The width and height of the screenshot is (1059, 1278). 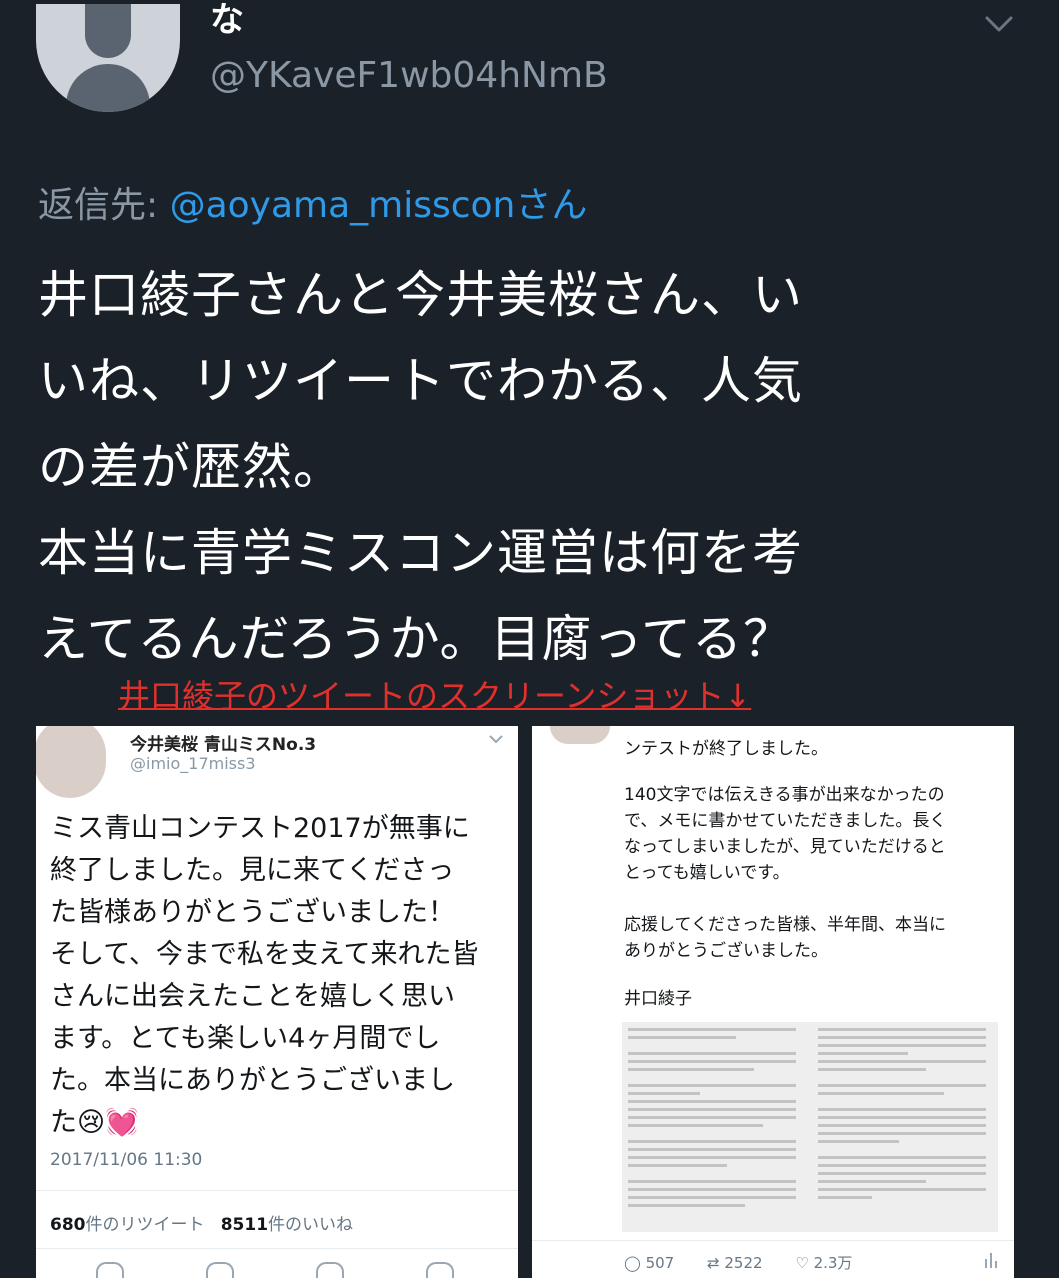 What do you see at coordinates (833, 1263) in the screenshot?
I see `like-count: 2.3万` at bounding box center [833, 1263].